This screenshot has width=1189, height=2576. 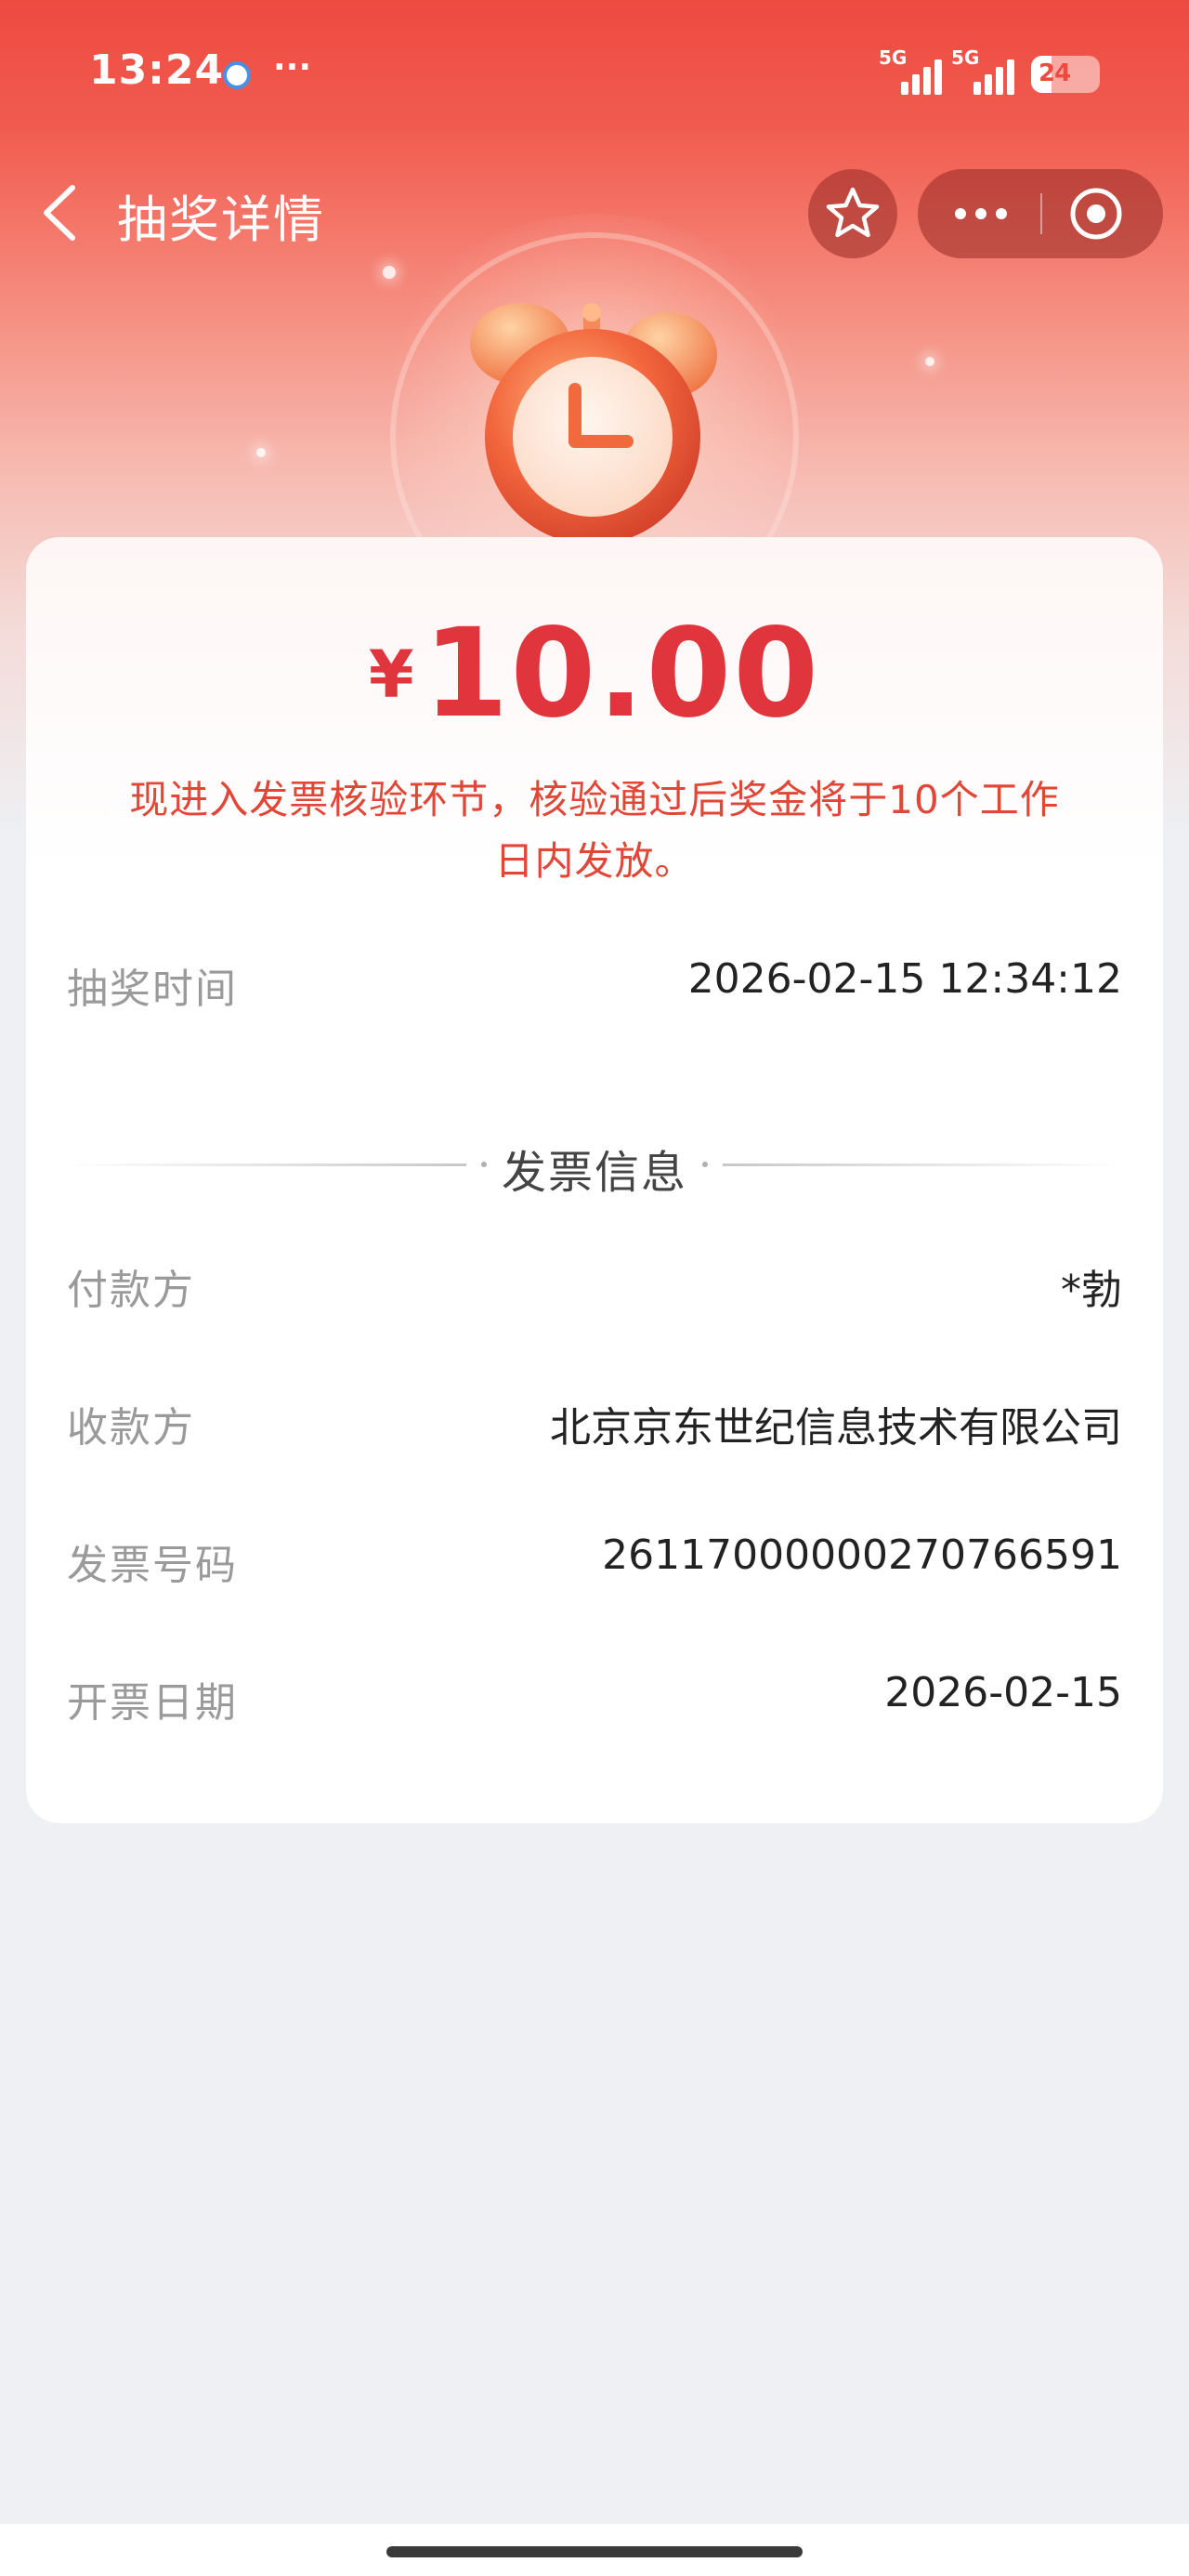 What do you see at coordinates (1003, 1692) in the screenshot?
I see `invoice-date-value: 2026-02-15` at bounding box center [1003, 1692].